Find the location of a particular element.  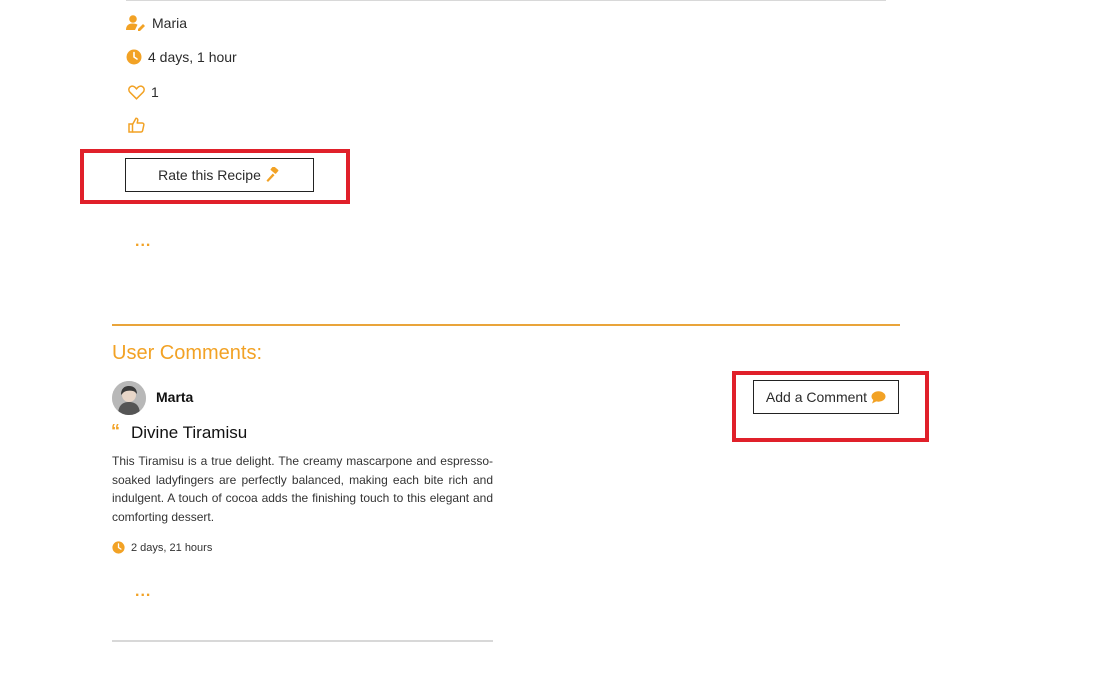

recipe-time-row: 4 days, 1 hour is located at coordinates (181, 57).